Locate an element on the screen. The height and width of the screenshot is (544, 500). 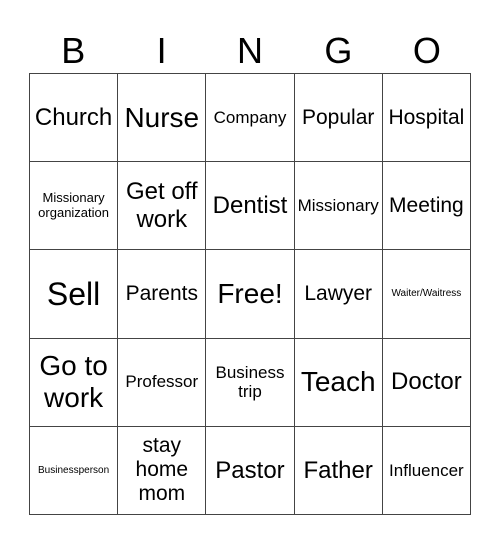
header-letter-i: I is located at coordinates (161, 50).